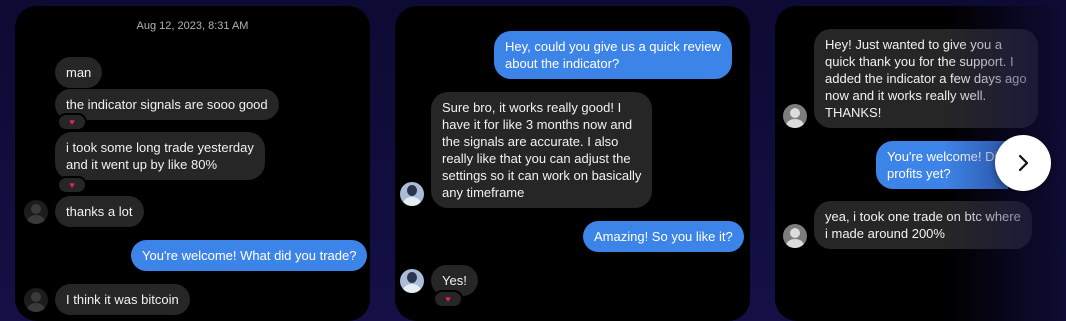  I want to click on message-text-line: Hey, could you give us a quick review, so click(613, 46).